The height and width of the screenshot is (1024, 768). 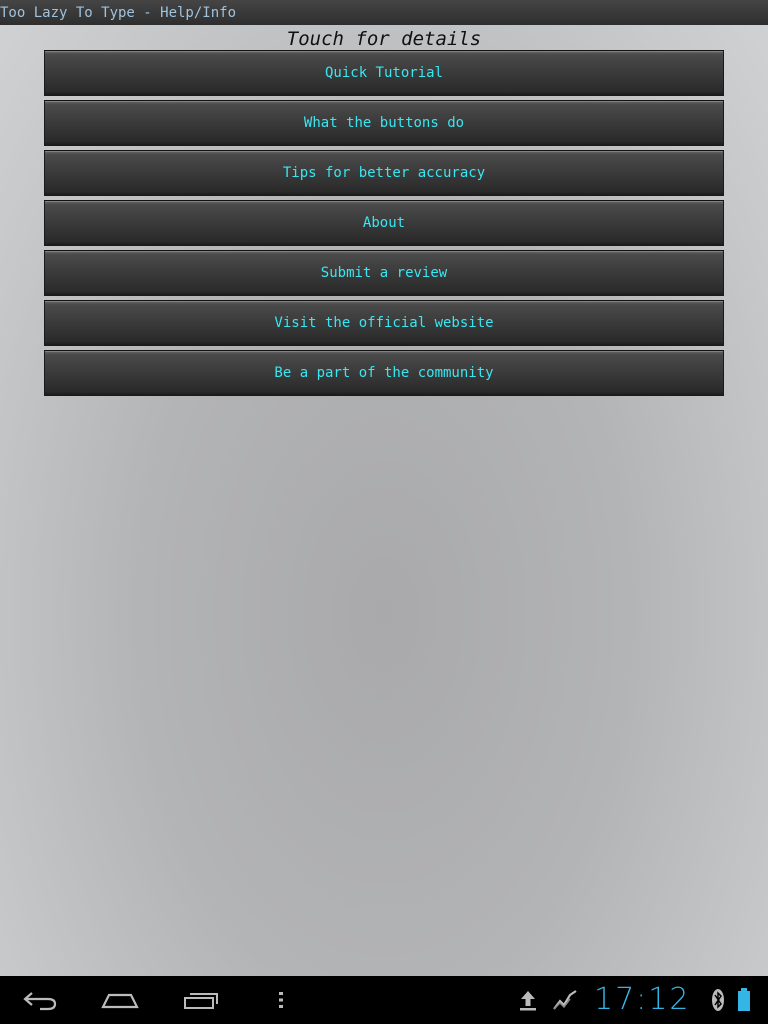 What do you see at coordinates (528, 1000) in the screenshot?
I see `upload-icon` at bounding box center [528, 1000].